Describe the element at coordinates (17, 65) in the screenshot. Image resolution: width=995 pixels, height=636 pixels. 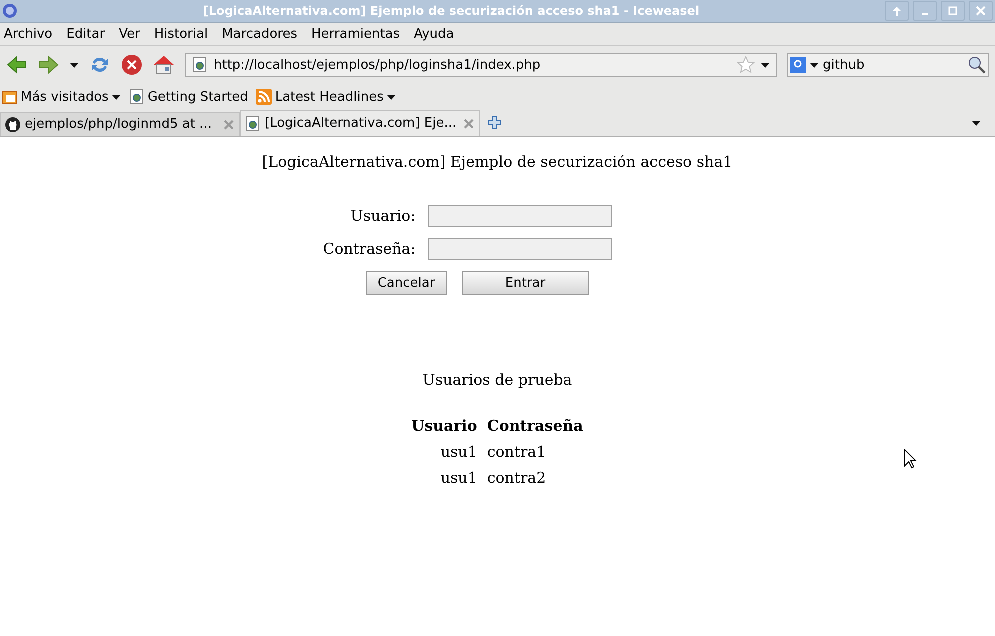
I see `back-icon` at that location.